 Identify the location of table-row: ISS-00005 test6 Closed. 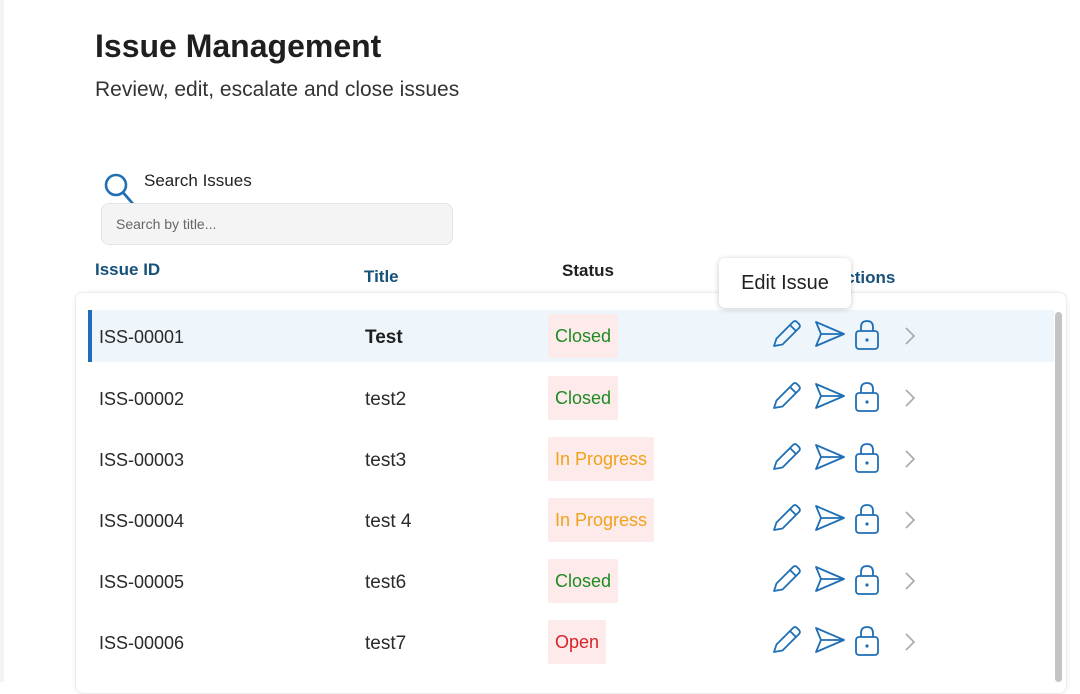
(571, 581).